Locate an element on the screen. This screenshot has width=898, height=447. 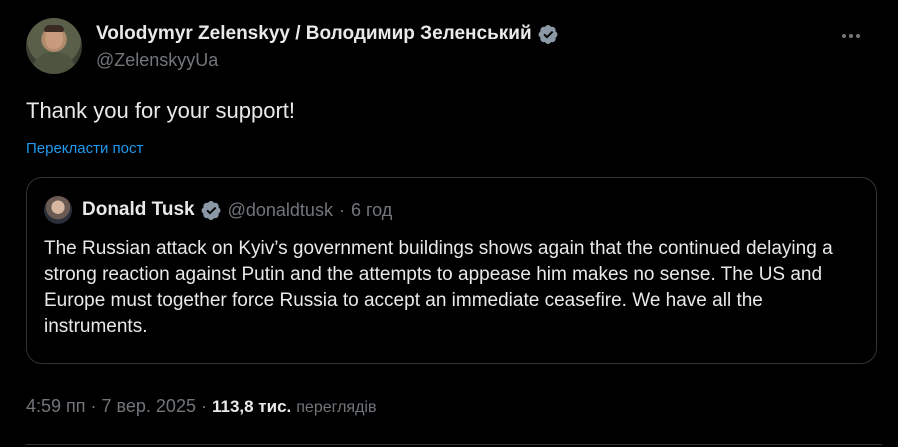
quoted-author-display-name: Donald Tusk is located at coordinates (138, 209).